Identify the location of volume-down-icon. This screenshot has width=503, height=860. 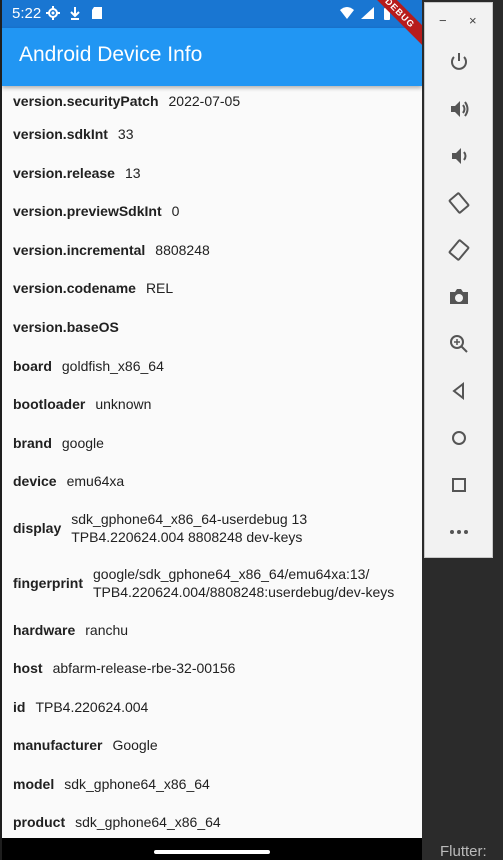
(459, 156).